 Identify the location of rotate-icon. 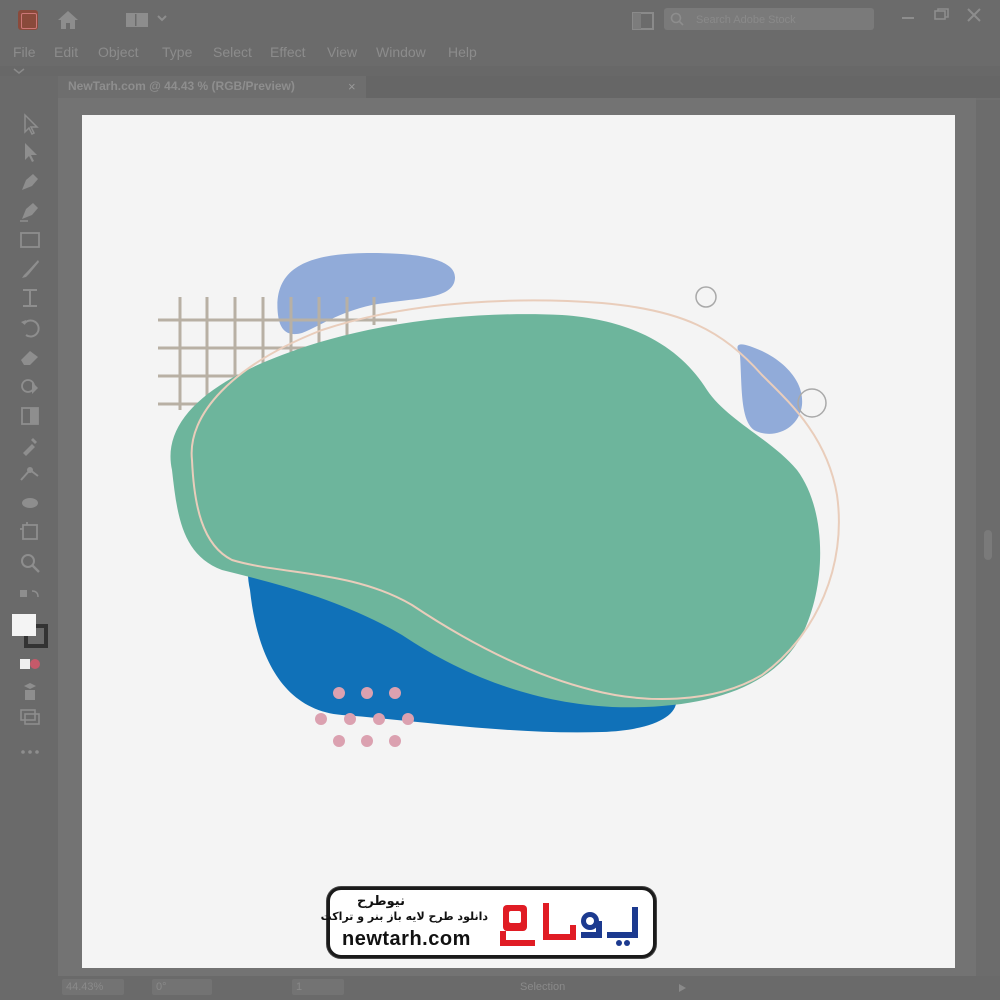
(30, 328).